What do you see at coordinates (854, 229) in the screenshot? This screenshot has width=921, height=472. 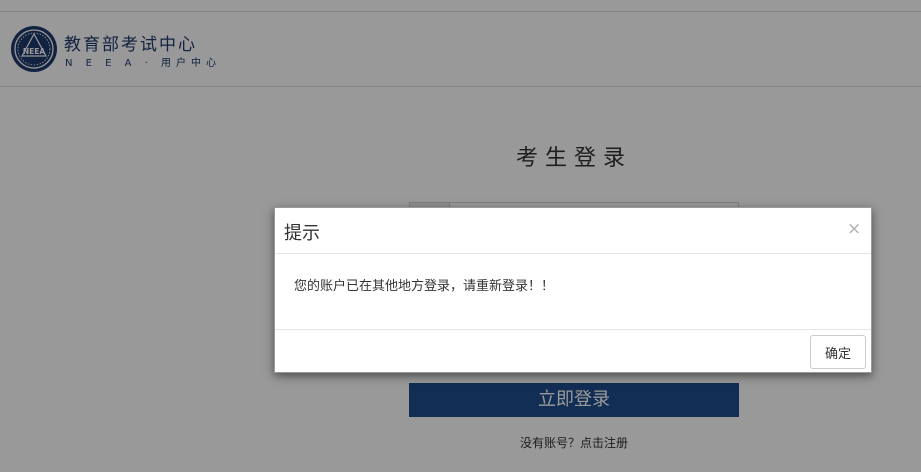 I see `close-icon: ×` at bounding box center [854, 229].